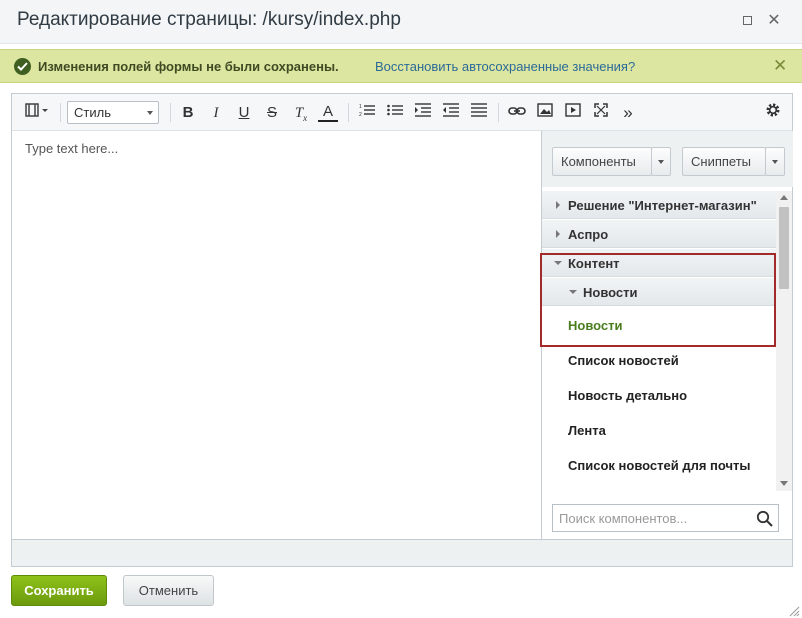  What do you see at coordinates (168, 590) in the screenshot?
I see `cancel-button: Отменить` at bounding box center [168, 590].